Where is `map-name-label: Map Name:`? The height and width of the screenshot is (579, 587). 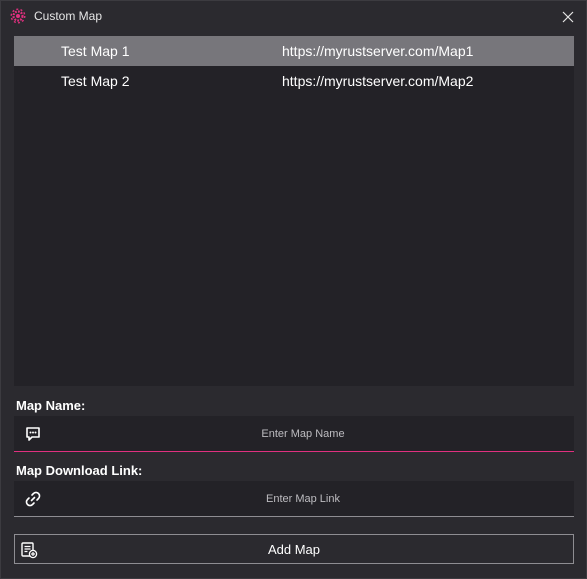
map-name-label: Map Name: is located at coordinates (51, 405).